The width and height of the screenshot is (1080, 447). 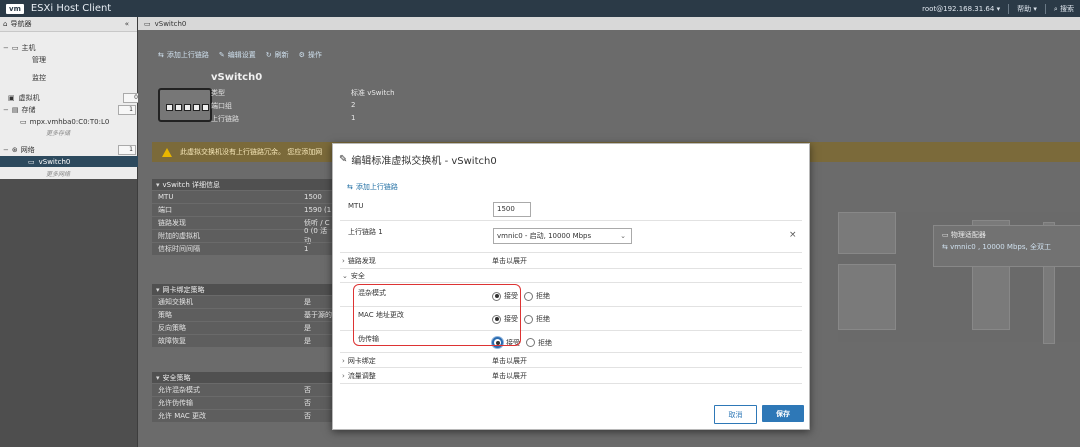 I want to click on promiscuous-reject-radio, so click(x=528, y=296).